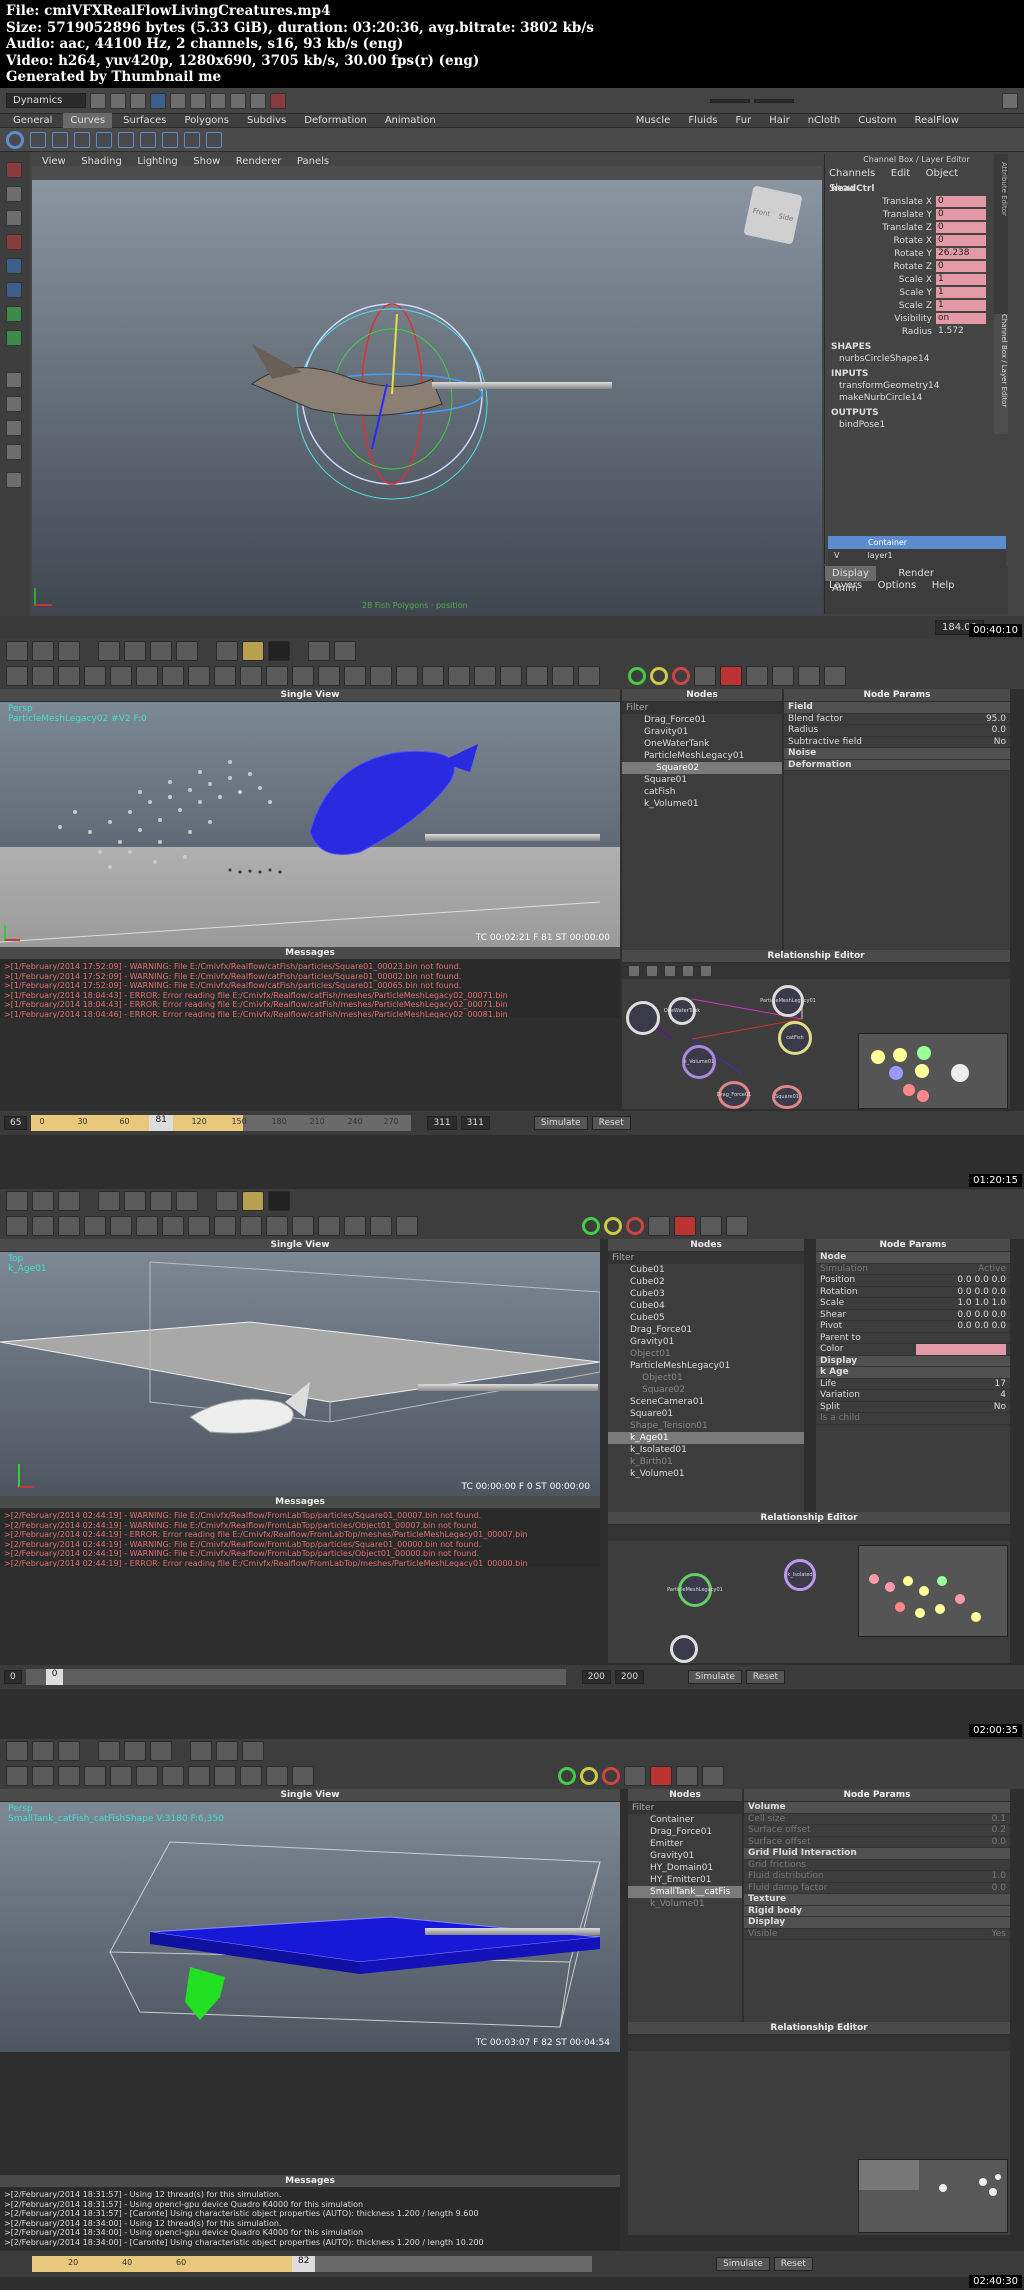 This screenshot has width=1024, height=2290. Describe the element at coordinates (687, 1776) in the screenshot. I see `graph-icon` at that location.